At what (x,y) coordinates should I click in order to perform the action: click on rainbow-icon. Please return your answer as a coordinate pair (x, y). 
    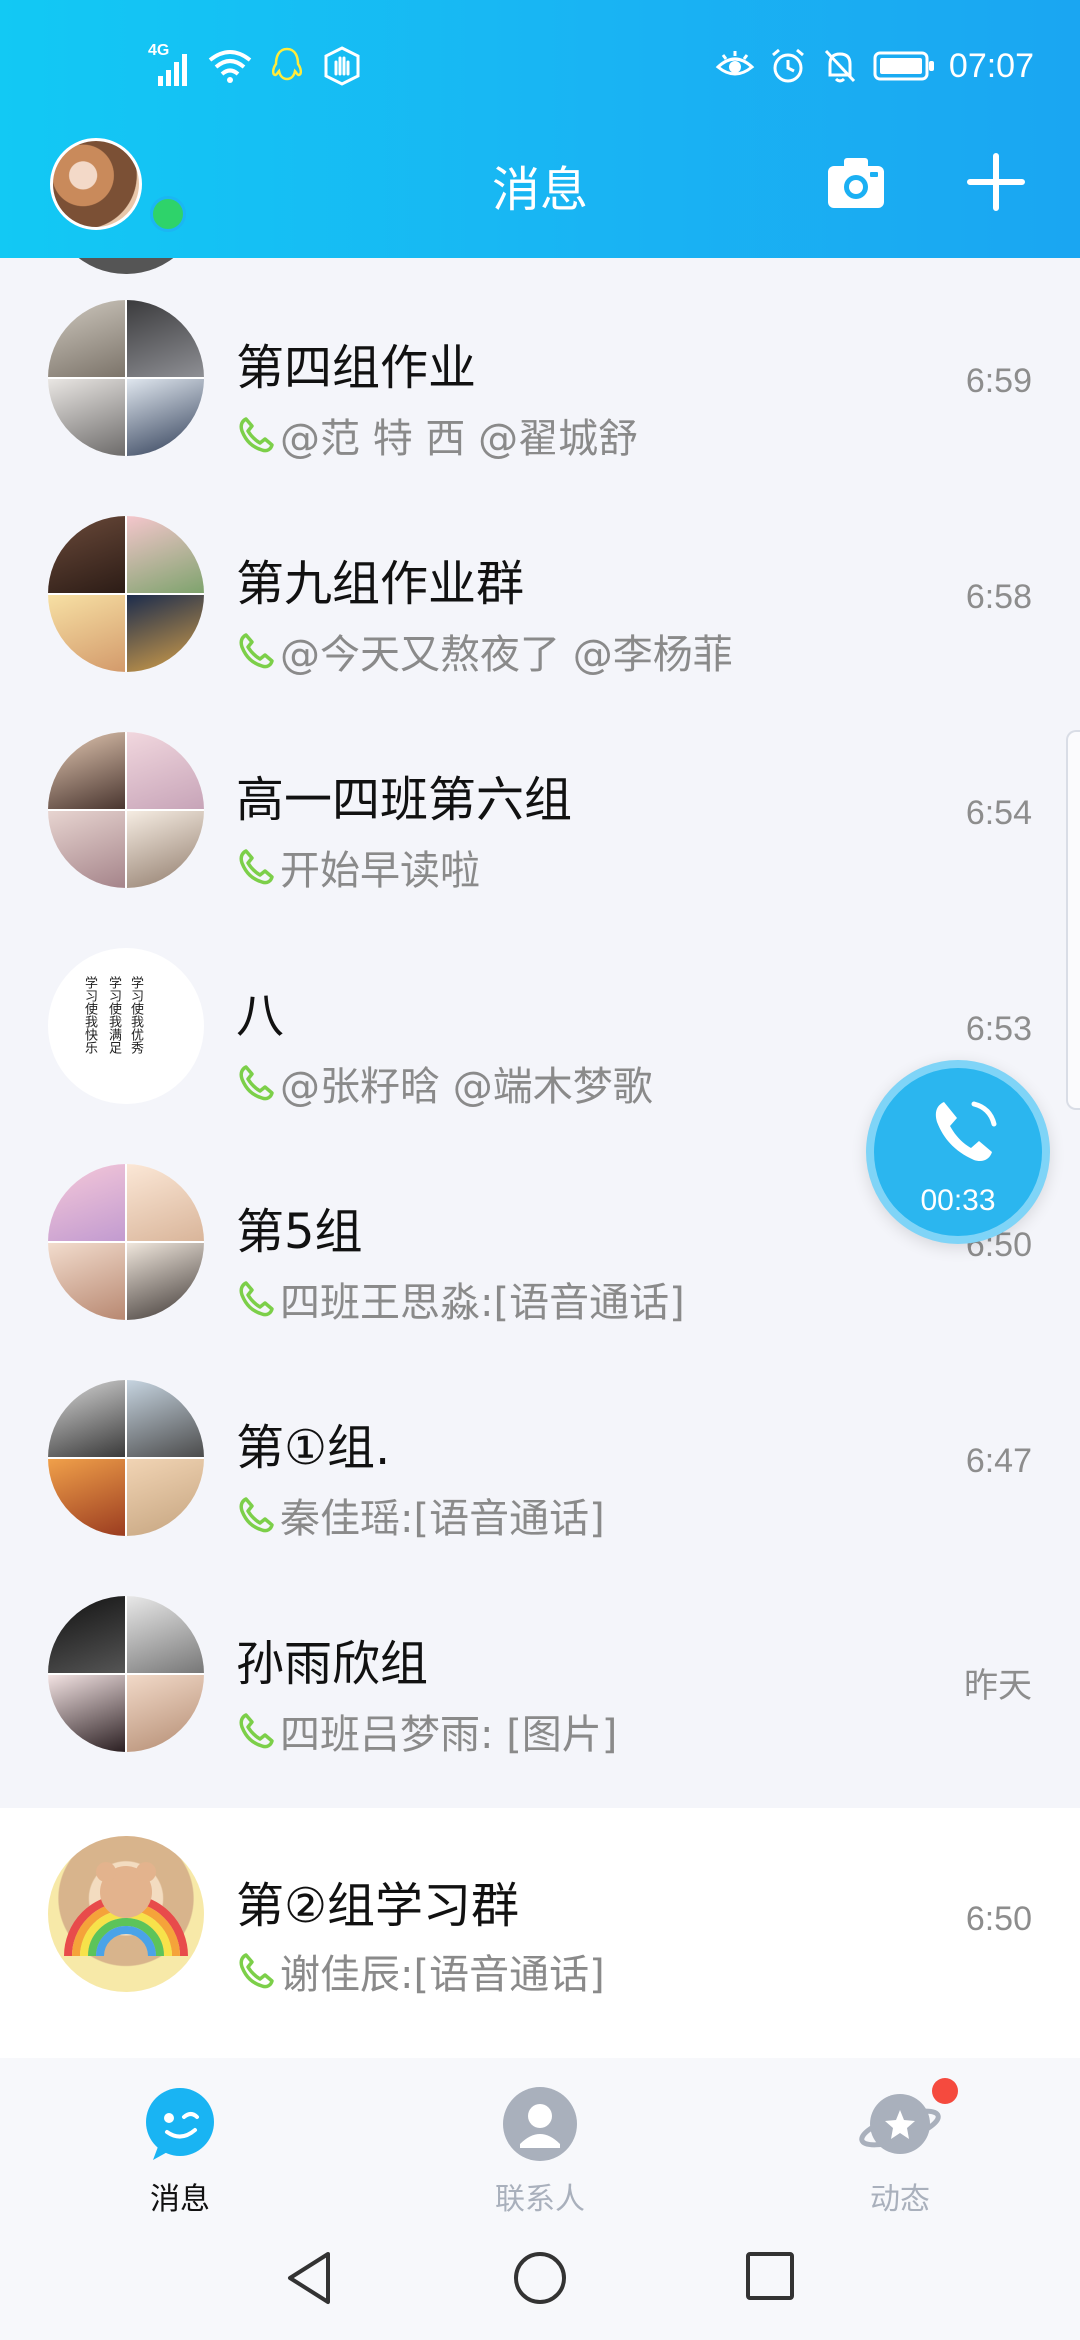
    Looking at the image, I should click on (126, 1909).